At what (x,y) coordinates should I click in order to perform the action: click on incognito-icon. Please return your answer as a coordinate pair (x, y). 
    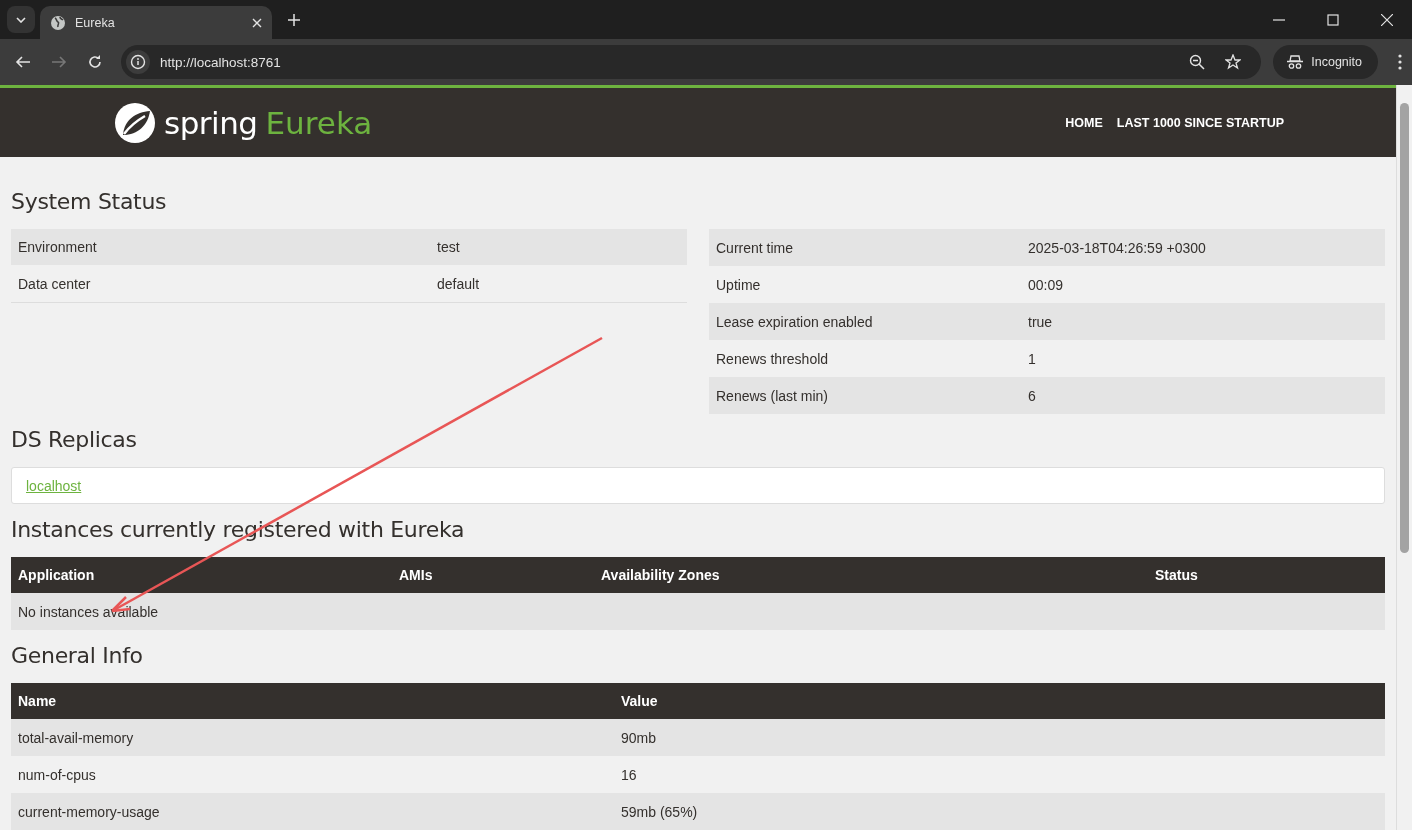
    Looking at the image, I should click on (1295, 62).